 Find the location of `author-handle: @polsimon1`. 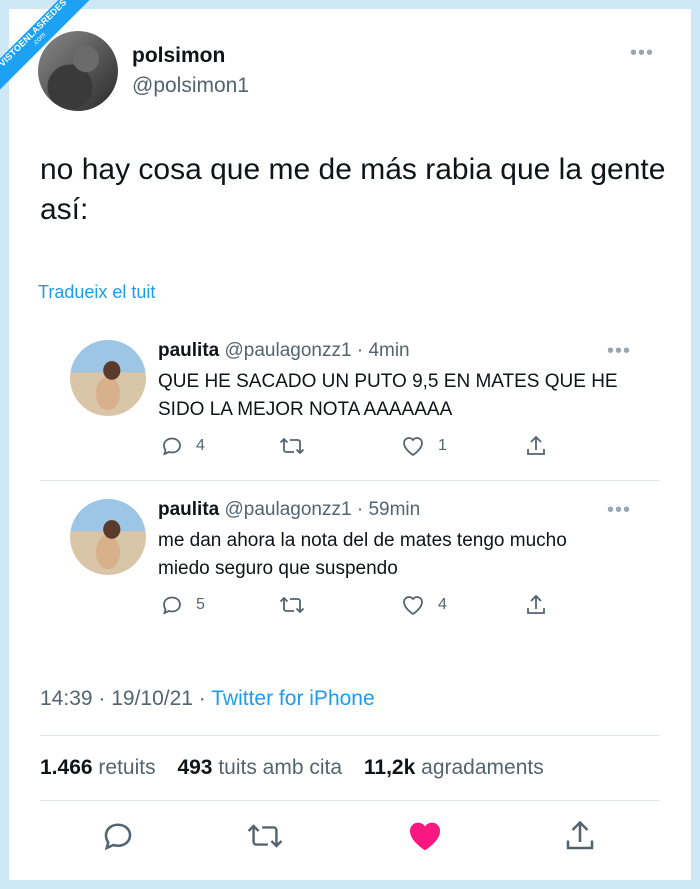

author-handle: @polsimon1 is located at coordinates (190, 86).